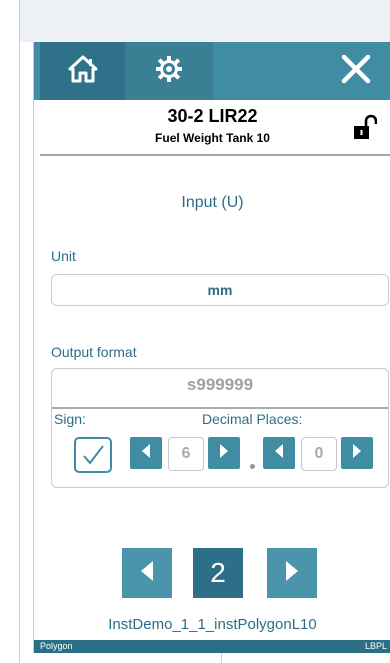 The height and width of the screenshot is (663, 390). I want to click on sign-checkbox, so click(93, 455).